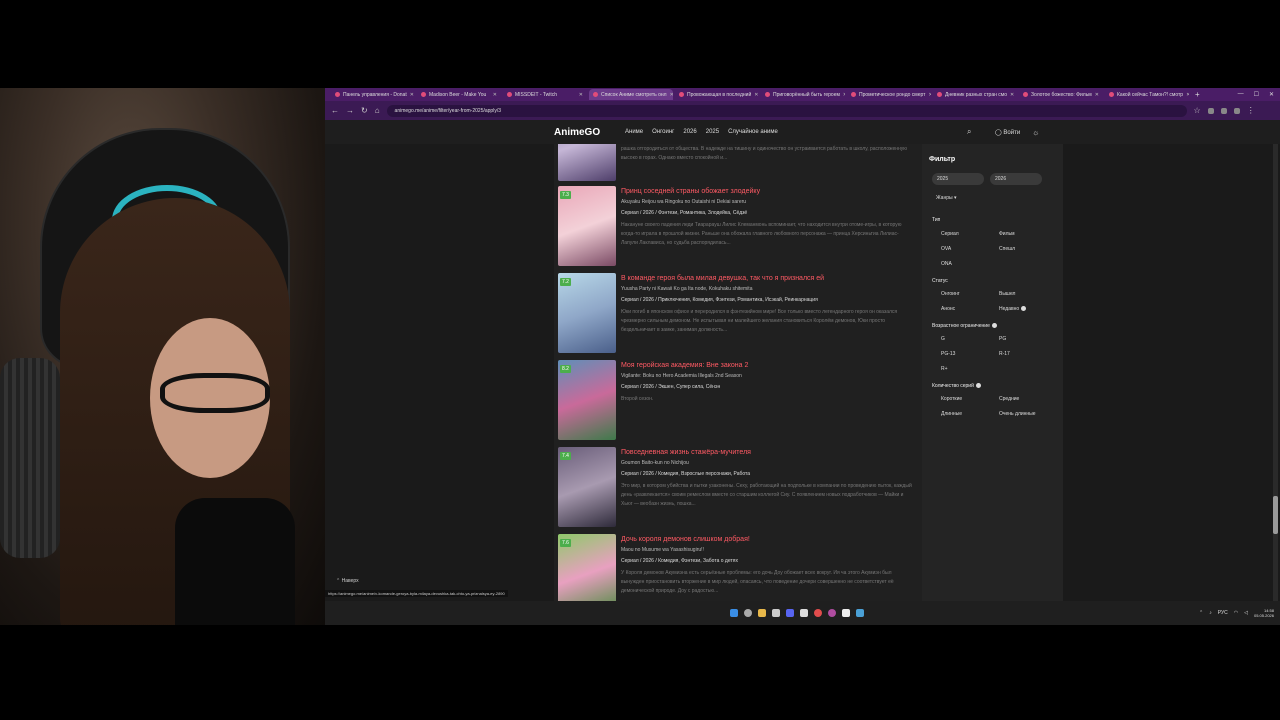 This screenshot has height=720, width=1280. Describe the element at coordinates (946, 198) in the screenshot. I see `genres-dropdown: Жанры ▾` at that location.